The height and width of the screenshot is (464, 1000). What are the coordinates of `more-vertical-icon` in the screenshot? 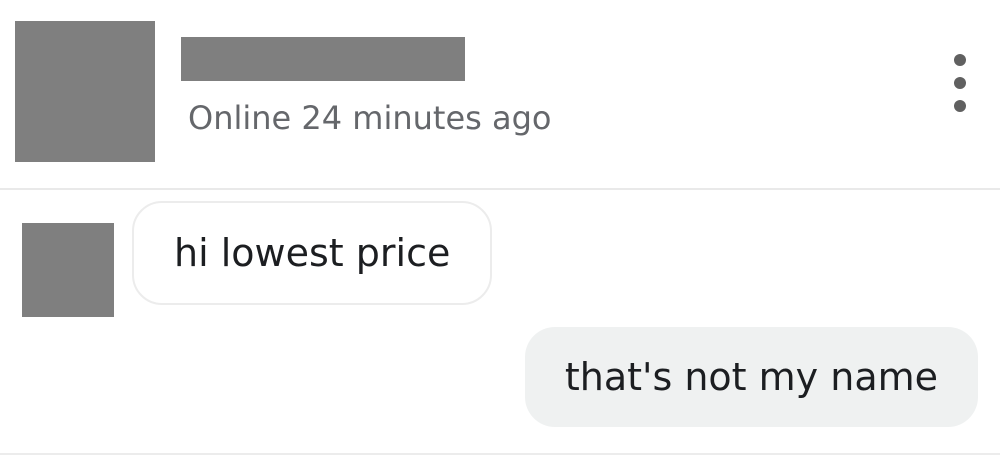 It's located at (960, 60).